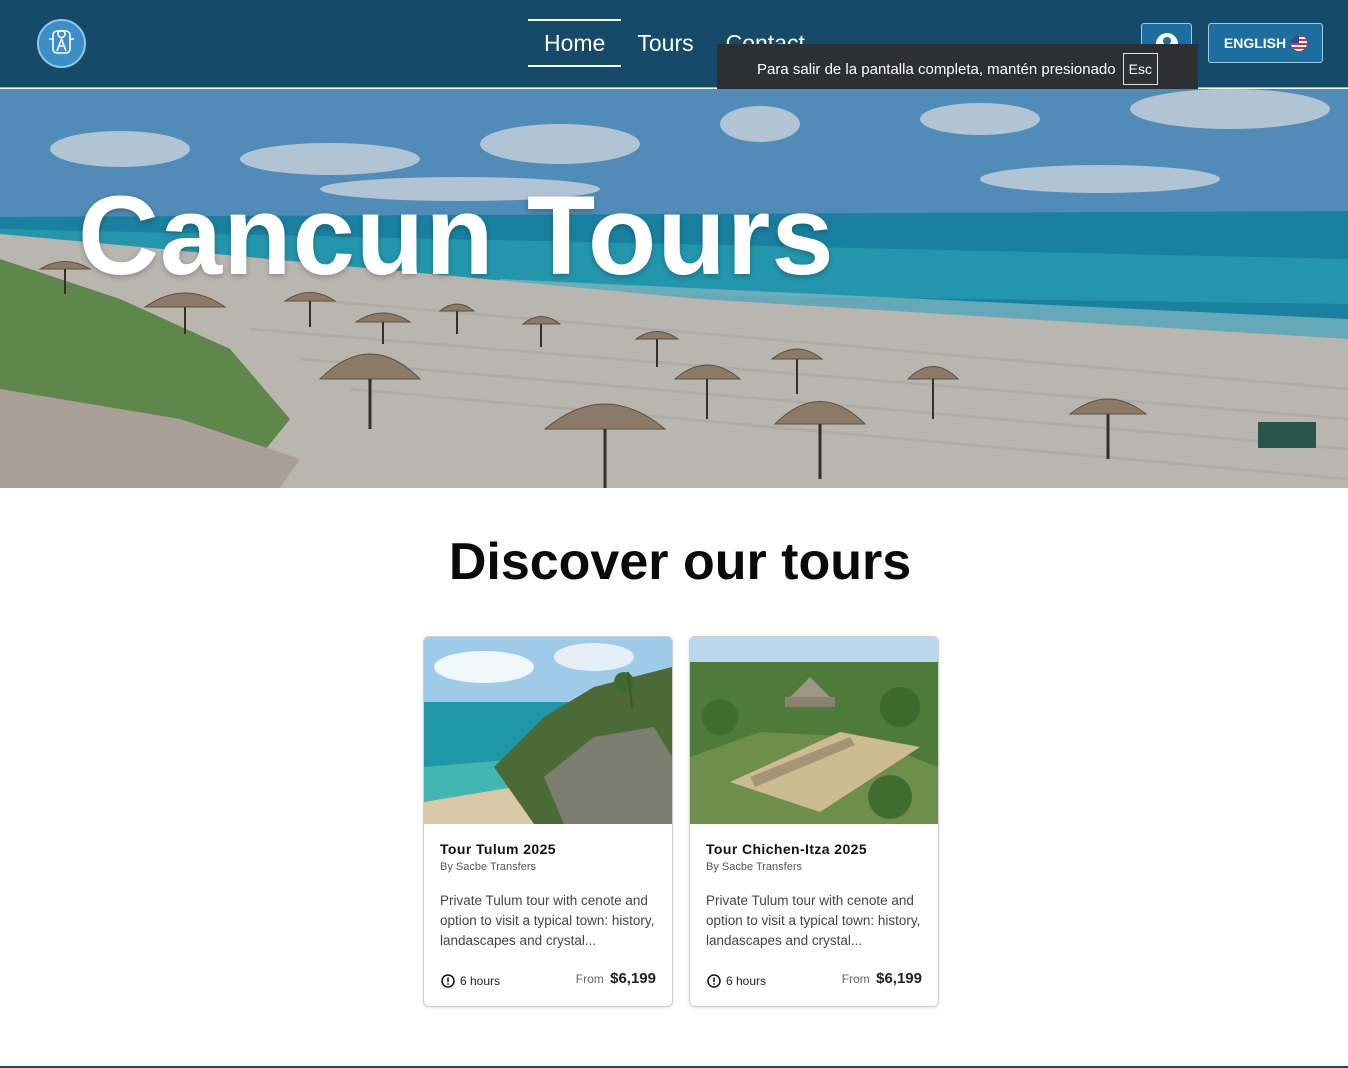  I want to click on chichen-itza-photo, so click(814, 730).